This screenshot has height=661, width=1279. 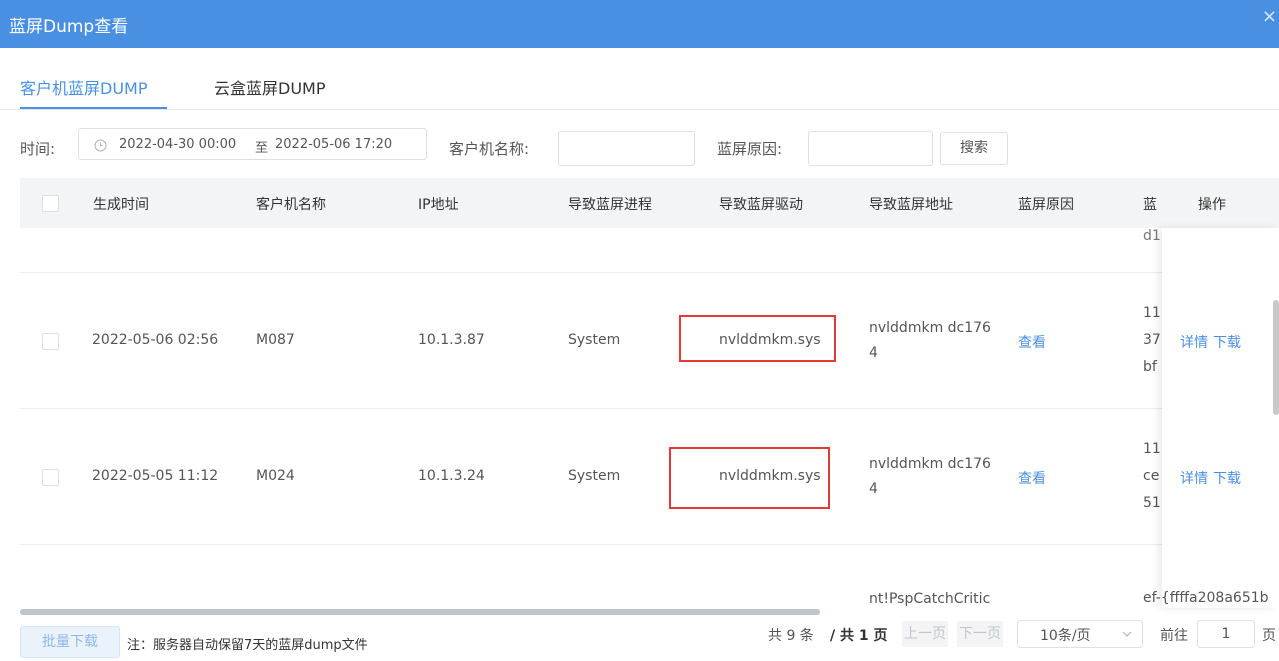 I want to click on cell-ip: 10.1.3.24, so click(x=451, y=476).